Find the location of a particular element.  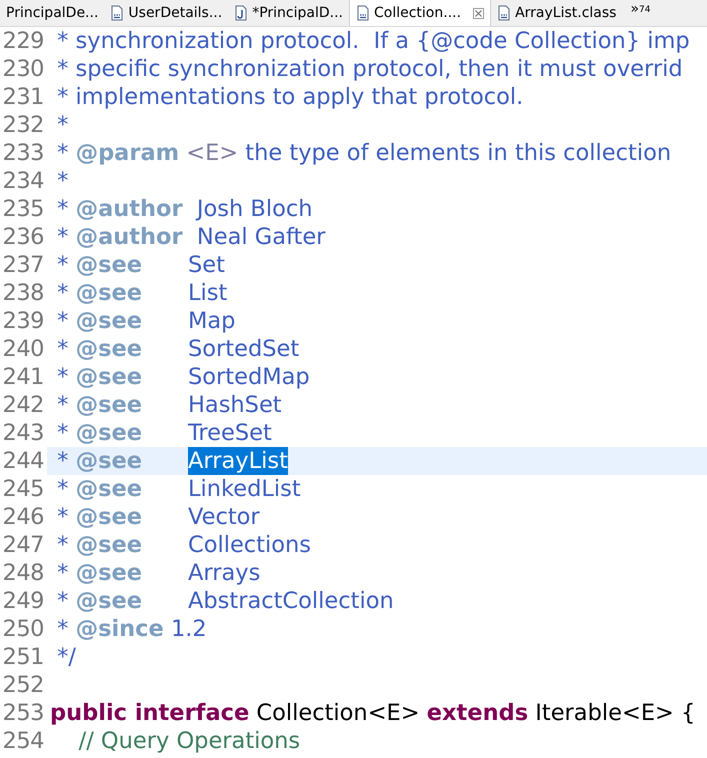

line-number: 244 is located at coordinates (23, 461).